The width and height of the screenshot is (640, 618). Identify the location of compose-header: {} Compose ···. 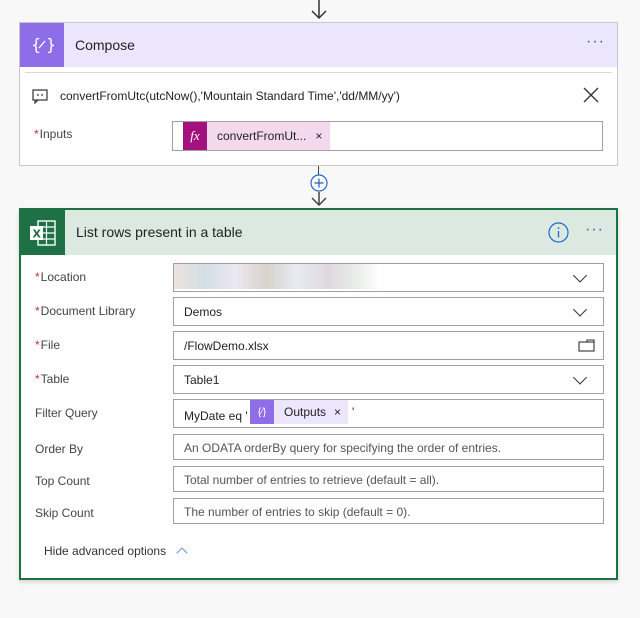
(318, 45).